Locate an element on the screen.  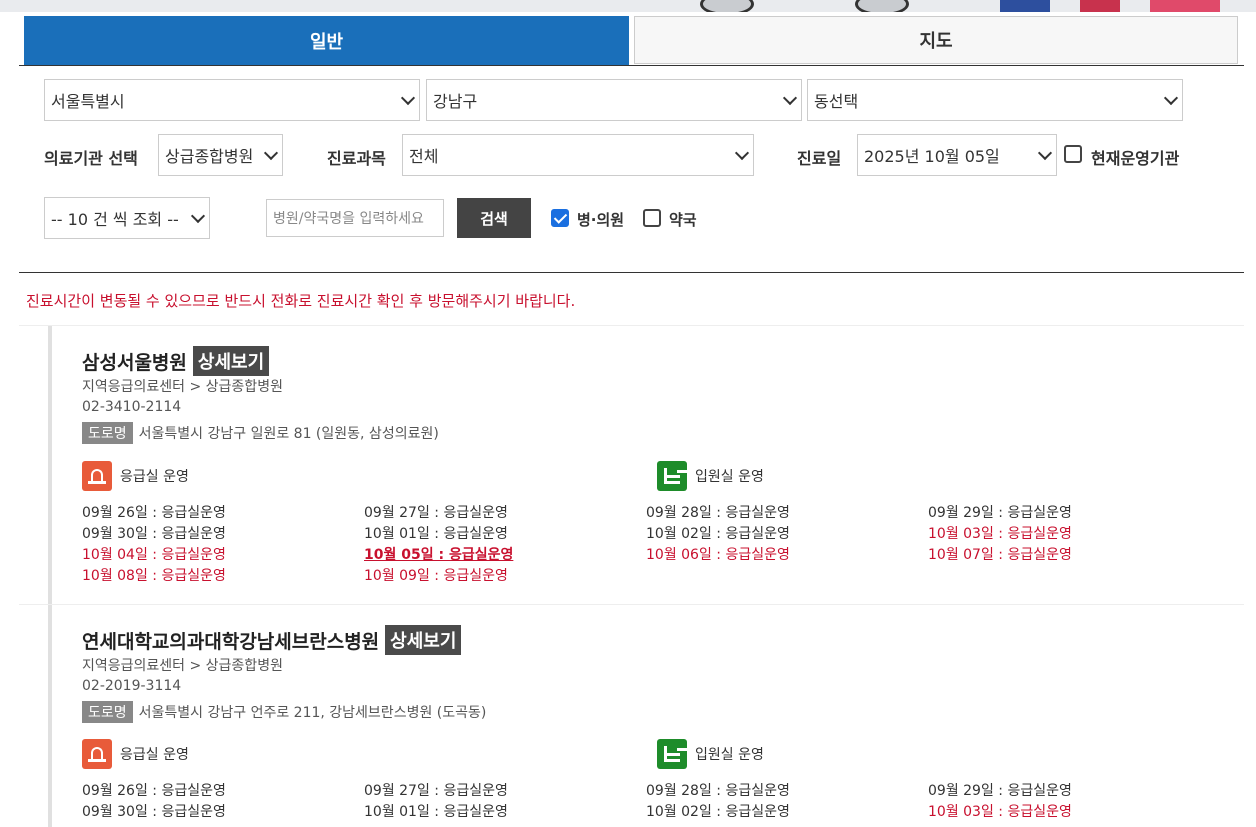
department-select: 전체 is located at coordinates (578, 155).